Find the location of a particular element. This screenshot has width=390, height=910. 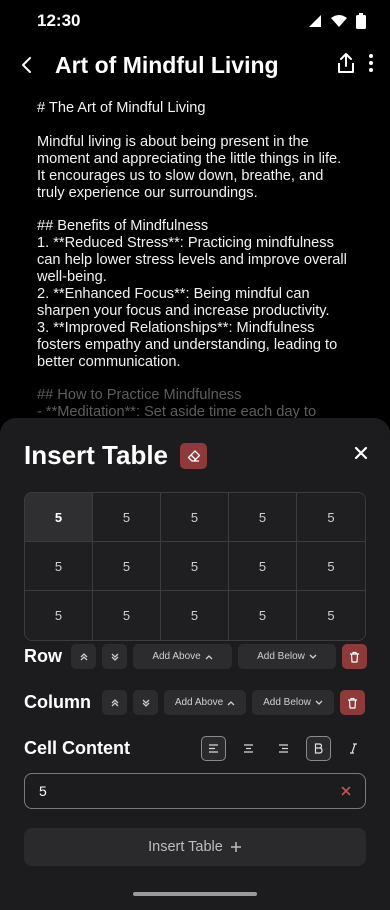

insert-table-label: Insert Table is located at coordinates (185, 847).